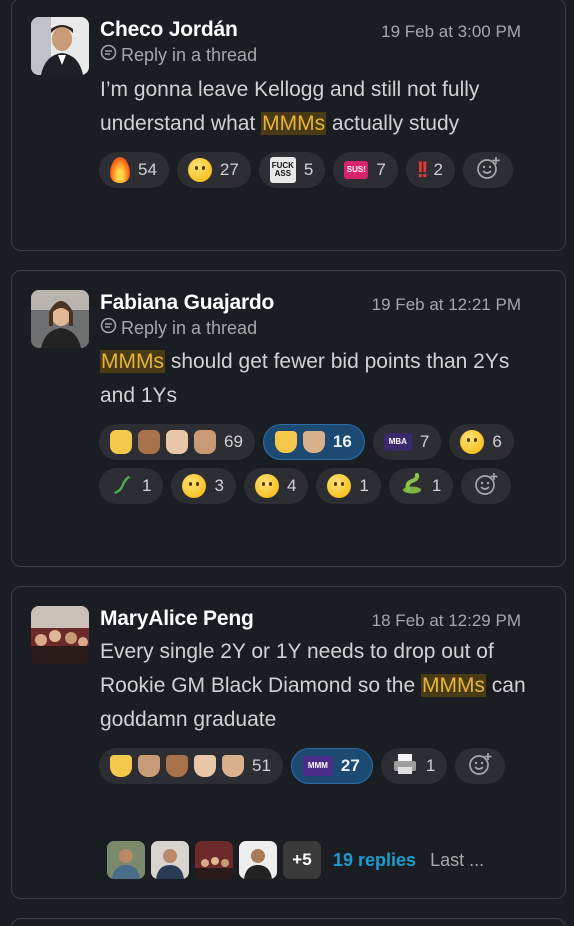 The image size is (574, 926). What do you see at coordinates (308, 169) in the screenshot?
I see `reaction-count: 5` at bounding box center [308, 169].